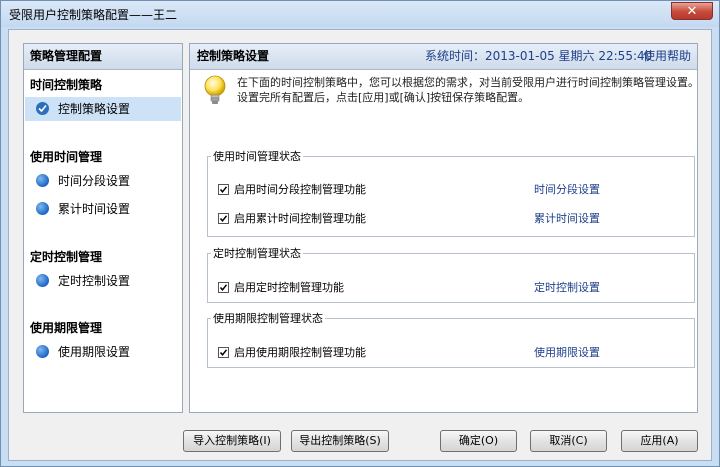  I want to click on cumulative-time-checkbox, so click(223, 218).